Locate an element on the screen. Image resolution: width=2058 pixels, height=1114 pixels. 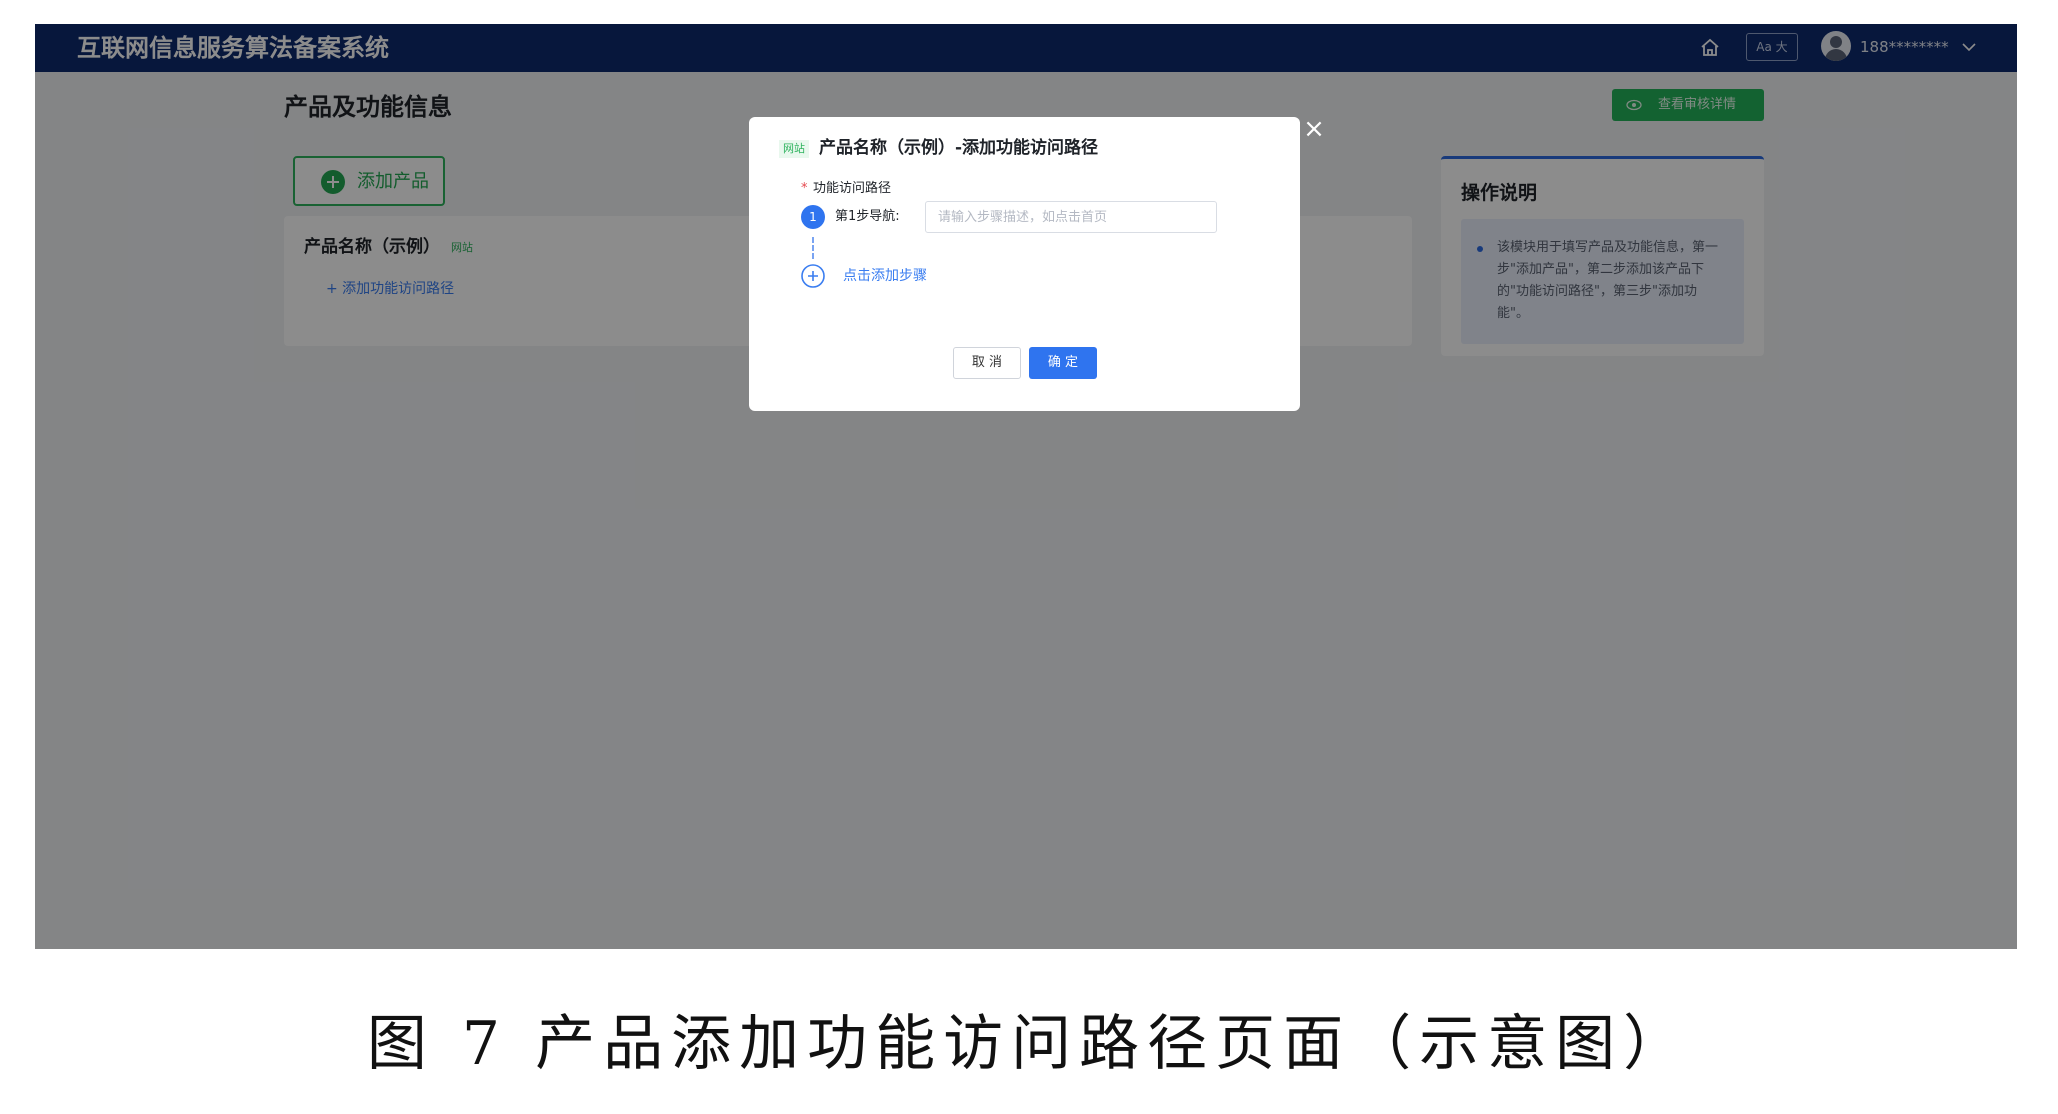
access-path-label: 功能访问路径 is located at coordinates (852, 188).